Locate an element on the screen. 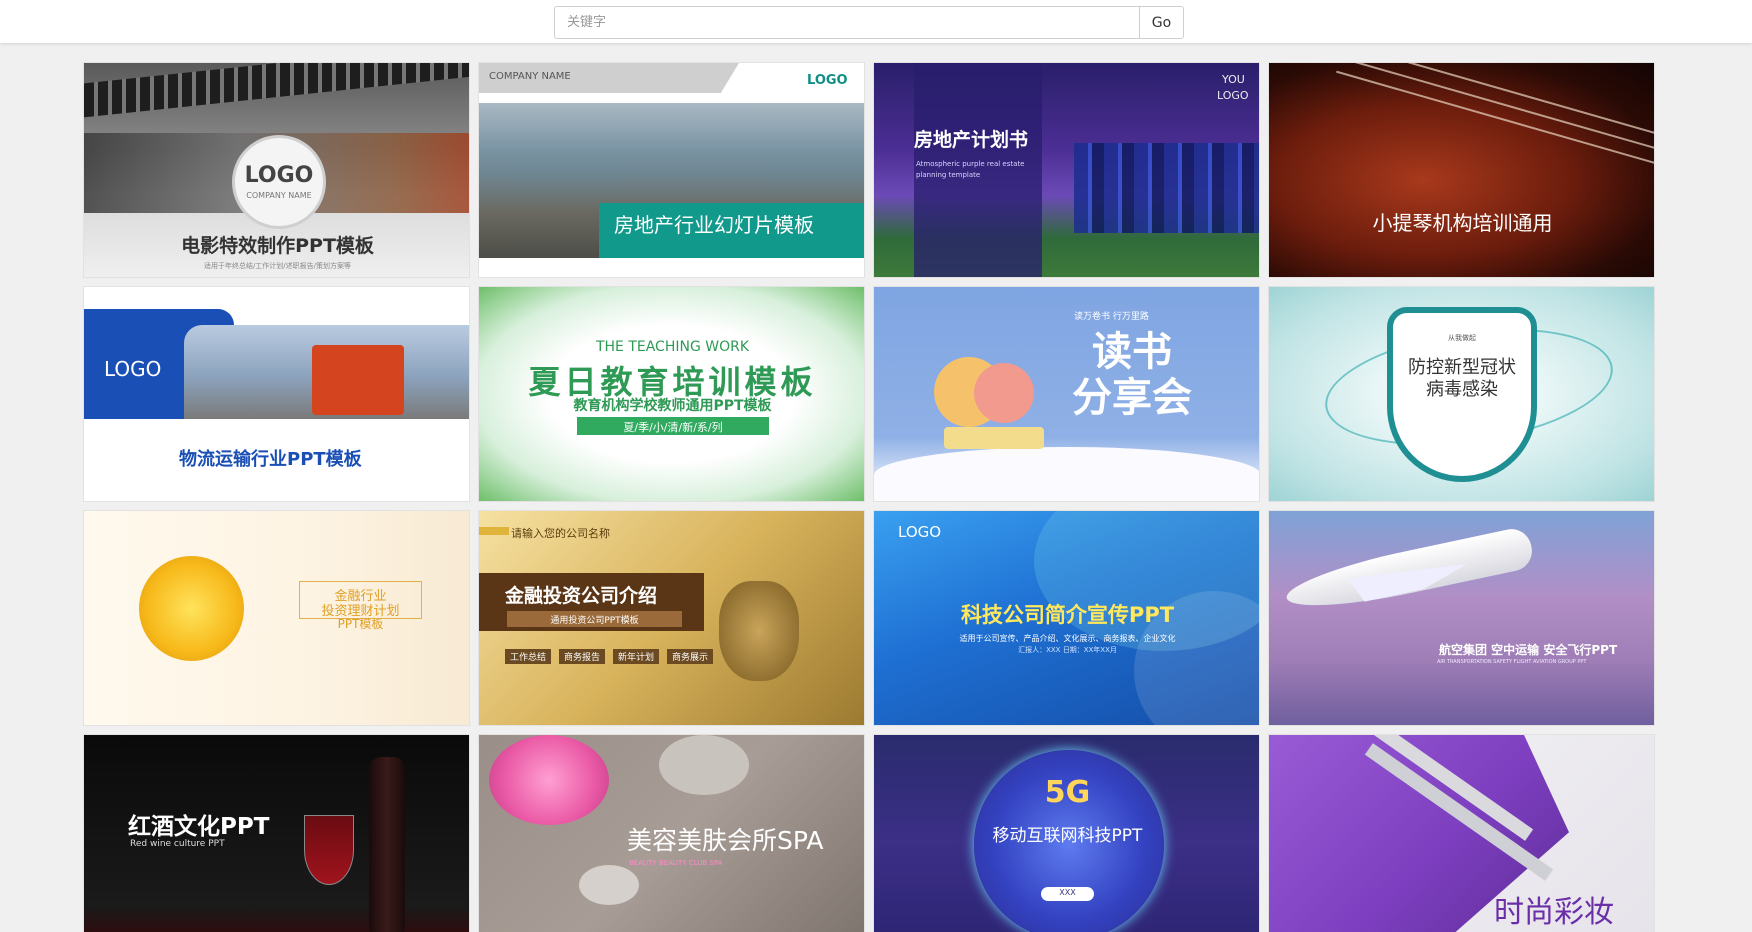  card-meta: 汇报人：XXX 日期：XX年XX月 is located at coordinates (1067, 650).